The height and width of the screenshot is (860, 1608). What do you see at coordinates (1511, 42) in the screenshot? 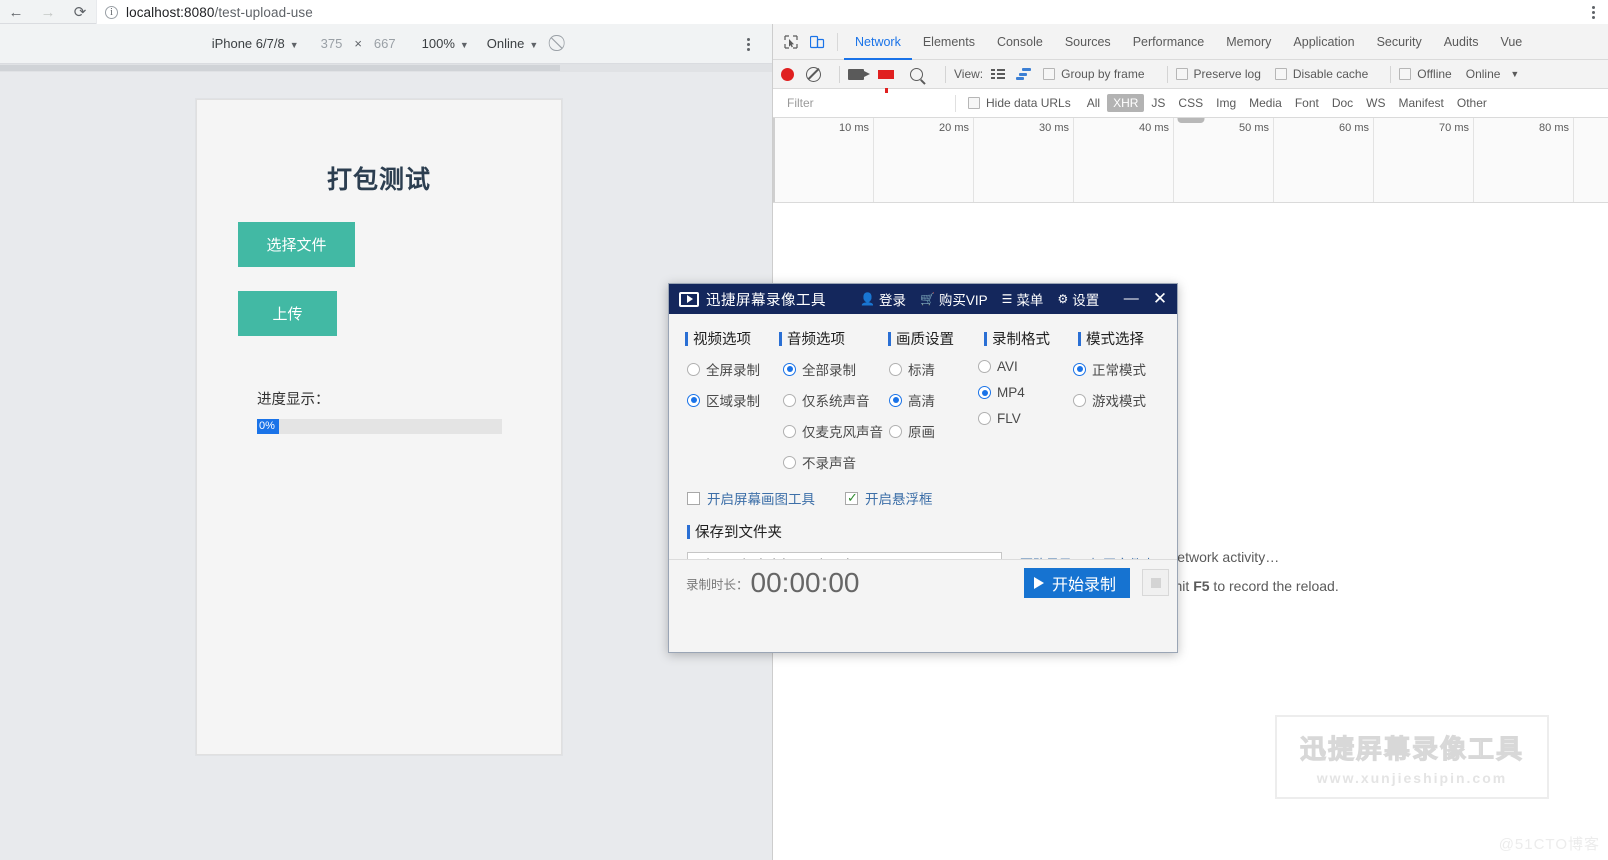
I see `tab-vue: Vue` at bounding box center [1511, 42].